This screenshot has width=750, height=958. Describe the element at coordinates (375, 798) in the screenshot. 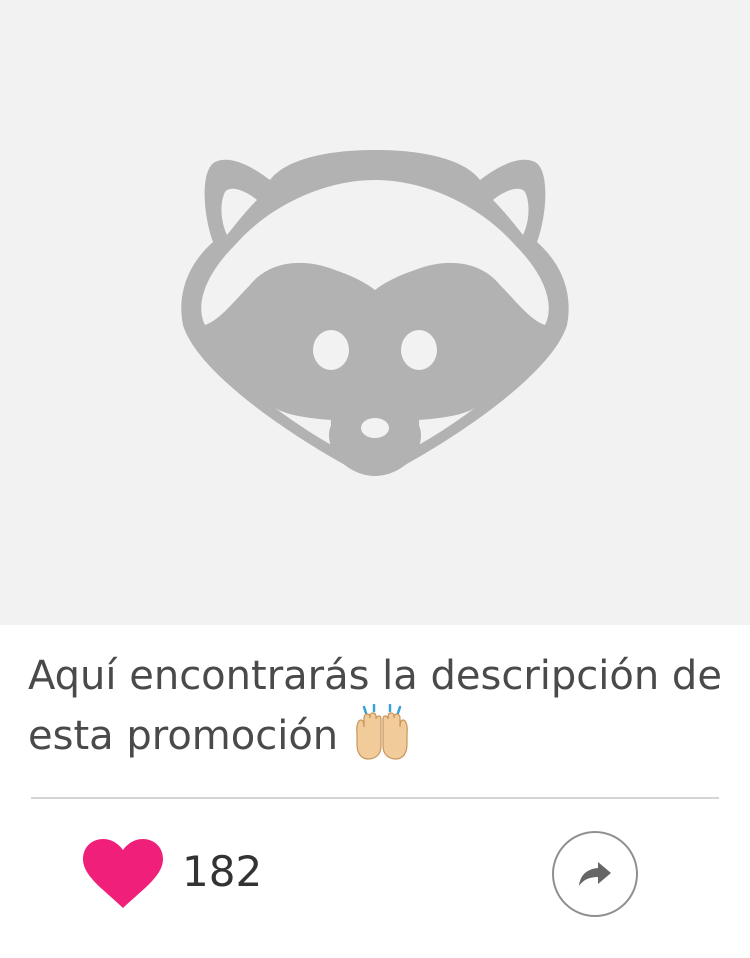

I see `divider` at that location.